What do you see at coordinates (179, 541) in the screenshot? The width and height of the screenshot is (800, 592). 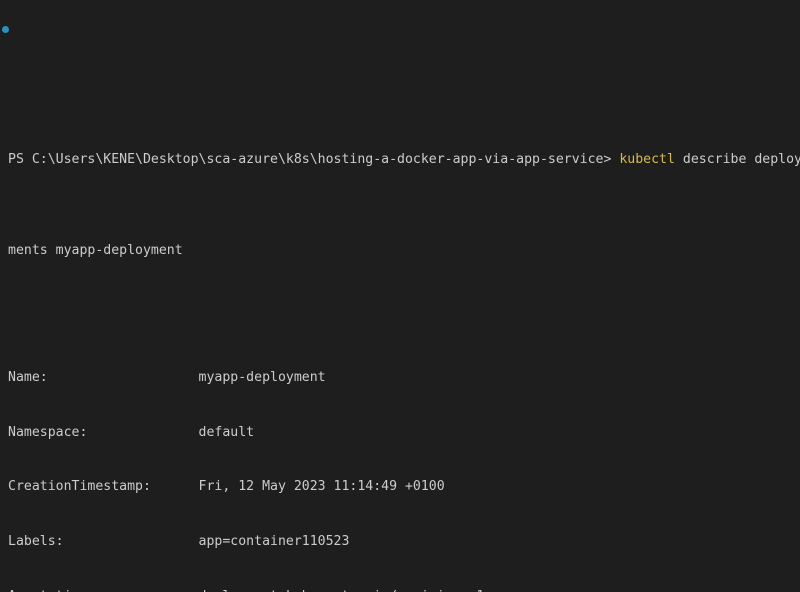 I see `output-line: Labels: app=container110523` at bounding box center [179, 541].